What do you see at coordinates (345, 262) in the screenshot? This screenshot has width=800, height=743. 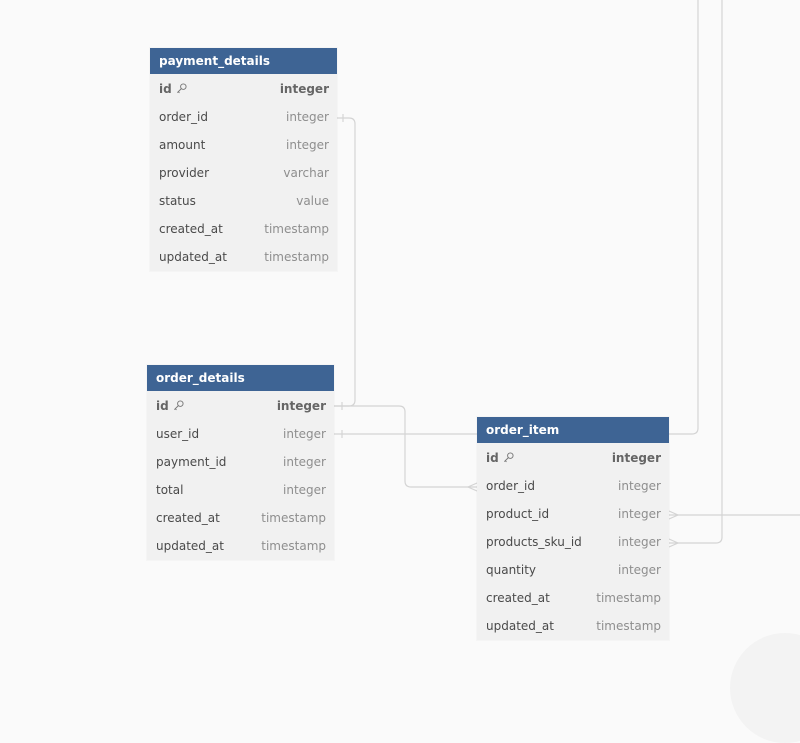 I see `link-payment-order-to-order-id` at bounding box center [345, 262].